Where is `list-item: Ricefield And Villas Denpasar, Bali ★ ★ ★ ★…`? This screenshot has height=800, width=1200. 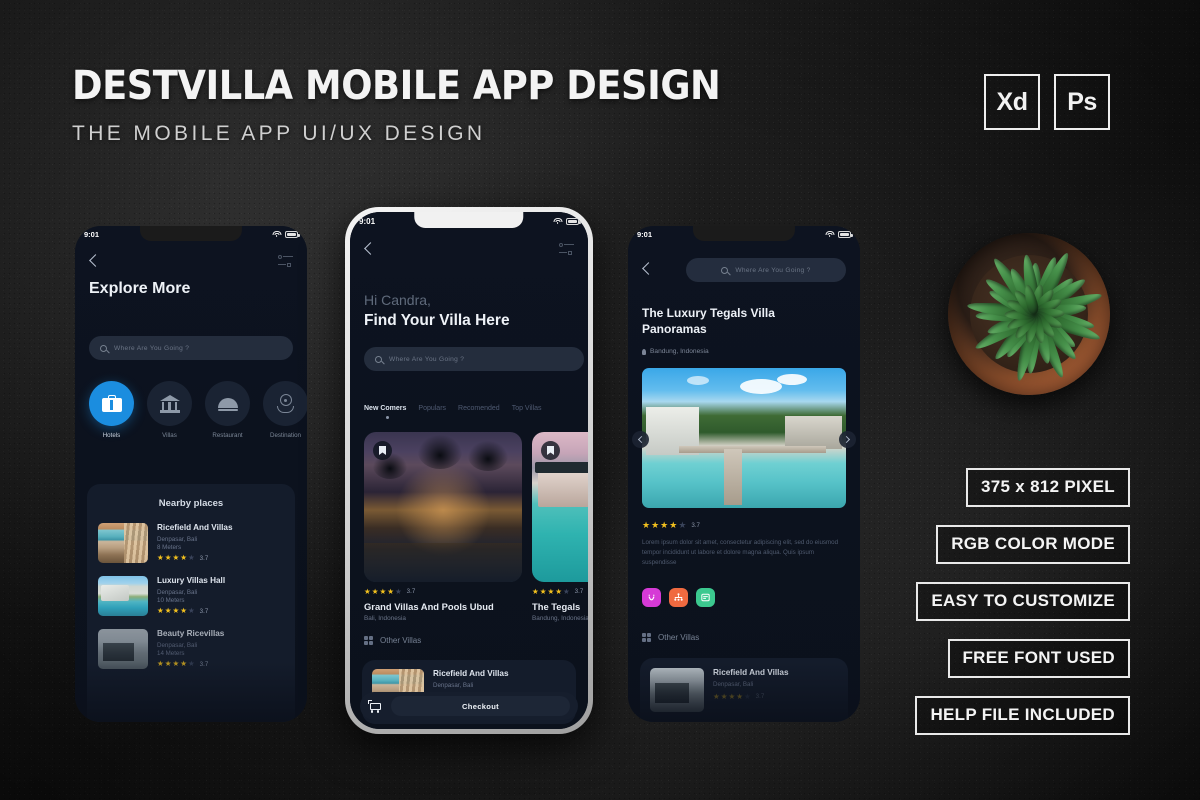 list-item: Ricefield And Villas Denpasar, Bali ★ ★ ★ ★… is located at coordinates (744, 690).